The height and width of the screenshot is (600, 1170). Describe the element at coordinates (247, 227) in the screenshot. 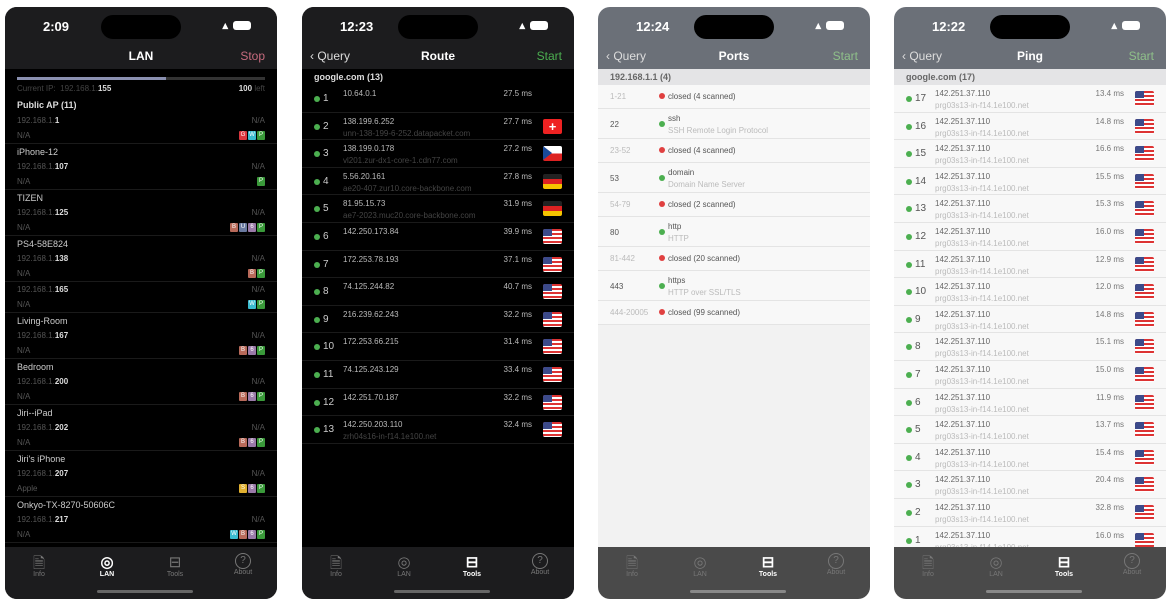

I see `service-badges: BU6P` at that location.